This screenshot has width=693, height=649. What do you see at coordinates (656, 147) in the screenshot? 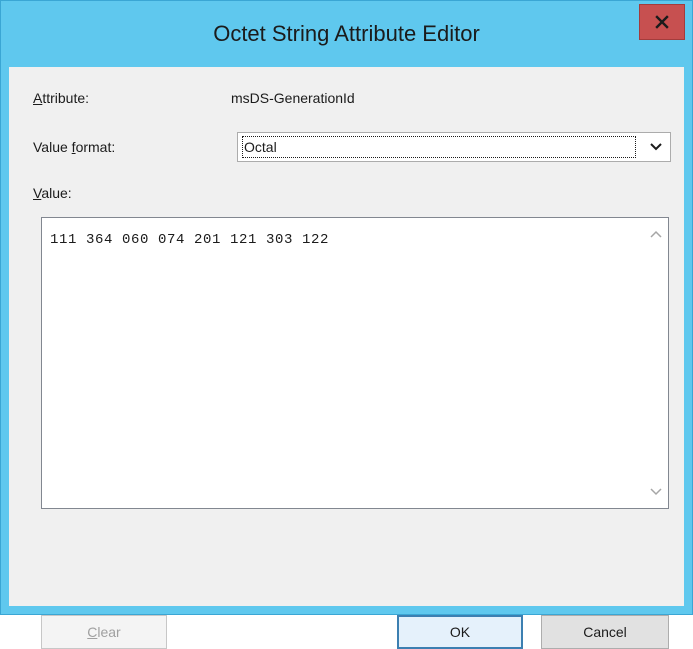
I see `chevron-down-icon` at bounding box center [656, 147].